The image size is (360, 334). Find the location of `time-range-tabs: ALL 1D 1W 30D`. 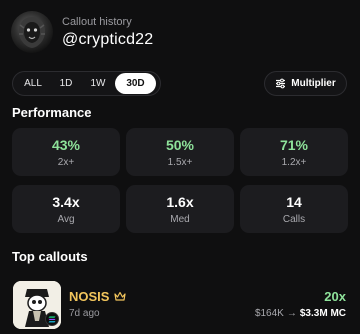

time-range-tabs: ALL 1D 1W 30D is located at coordinates (86, 83).